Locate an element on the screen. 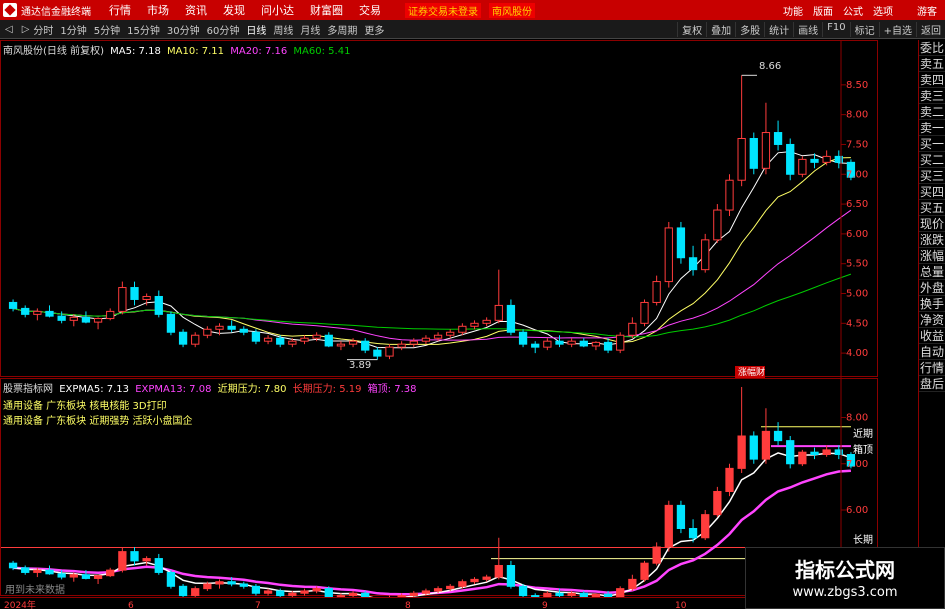 The width and height of the screenshot is (945, 609). period-15min: 15分钟 is located at coordinates (143, 29).